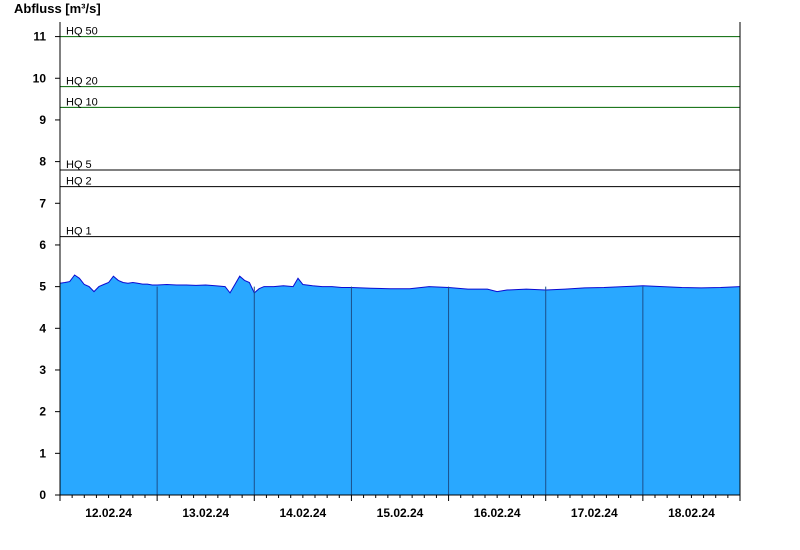 This screenshot has width=800, height=550. What do you see at coordinates (42, 162) in the screenshot?
I see `y-tick-label: 8` at bounding box center [42, 162].